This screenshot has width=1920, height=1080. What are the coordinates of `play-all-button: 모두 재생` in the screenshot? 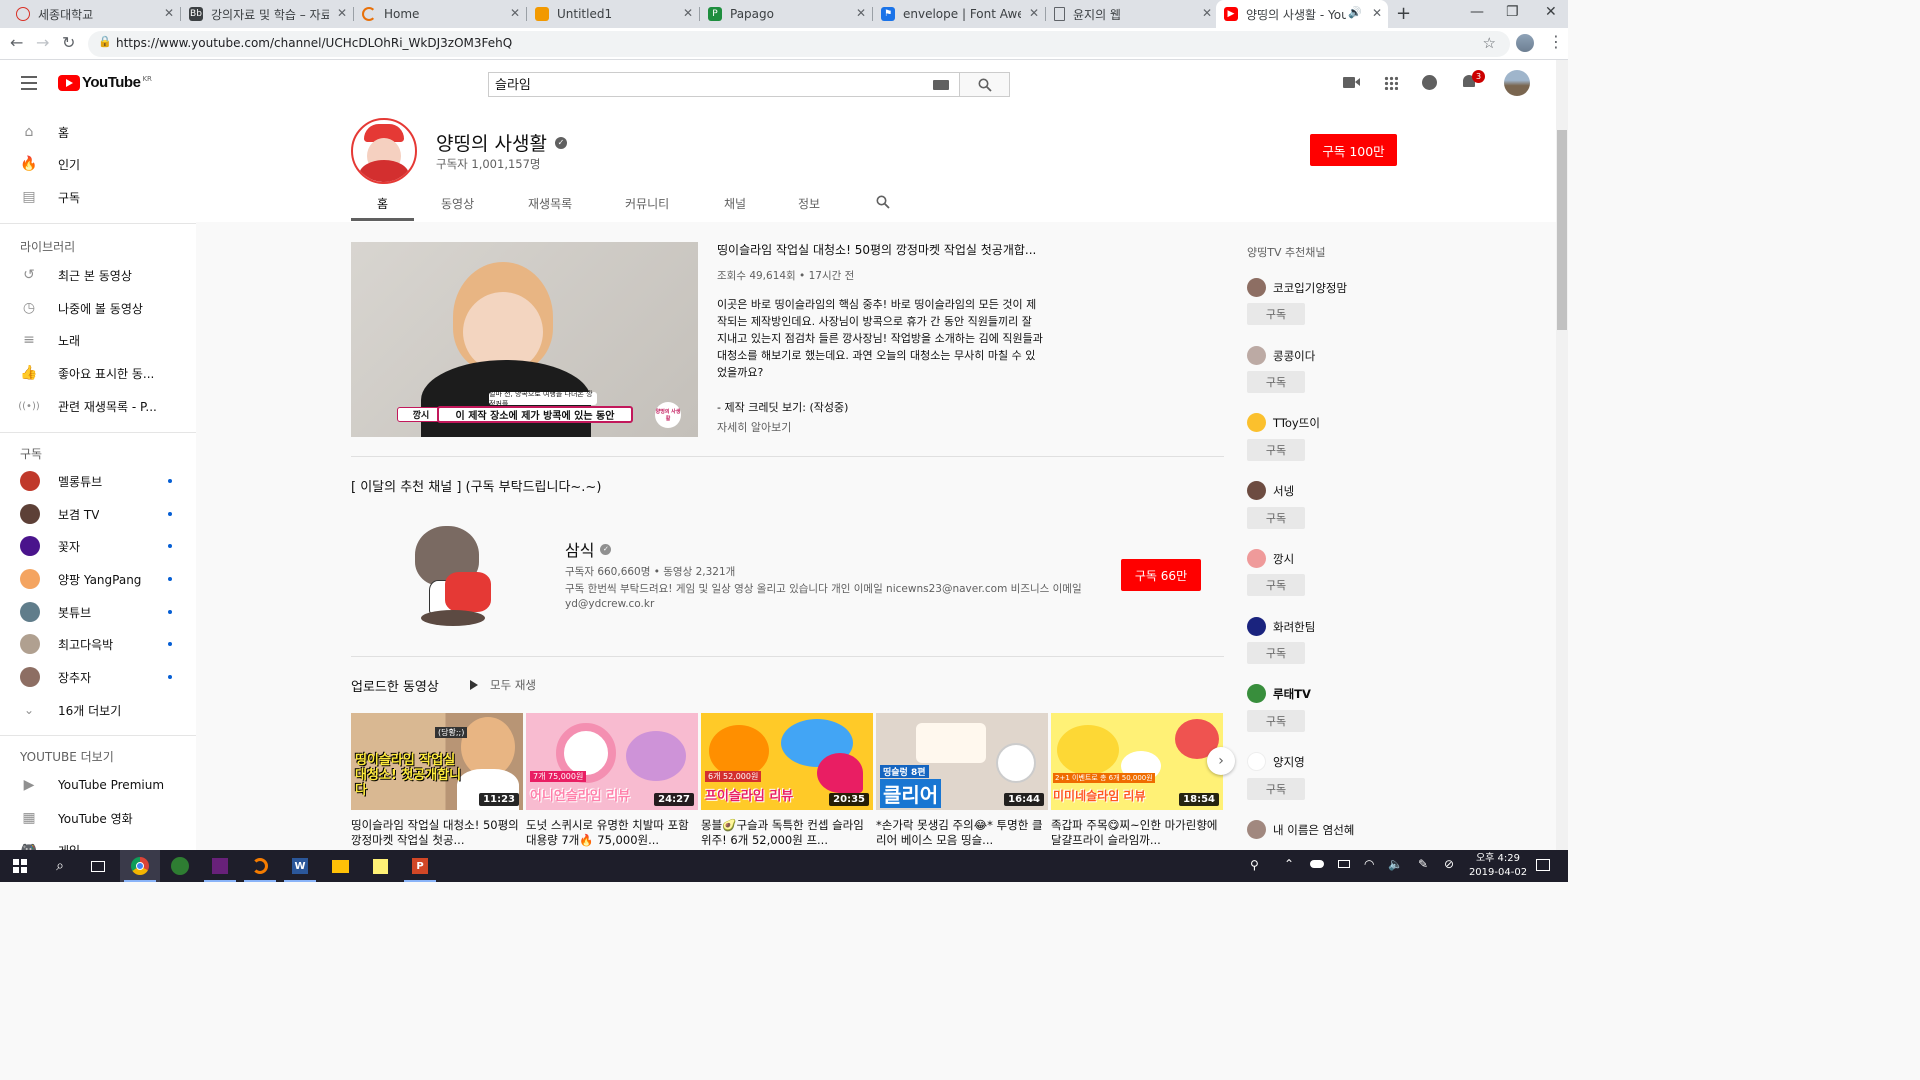 It's located at (503, 685).